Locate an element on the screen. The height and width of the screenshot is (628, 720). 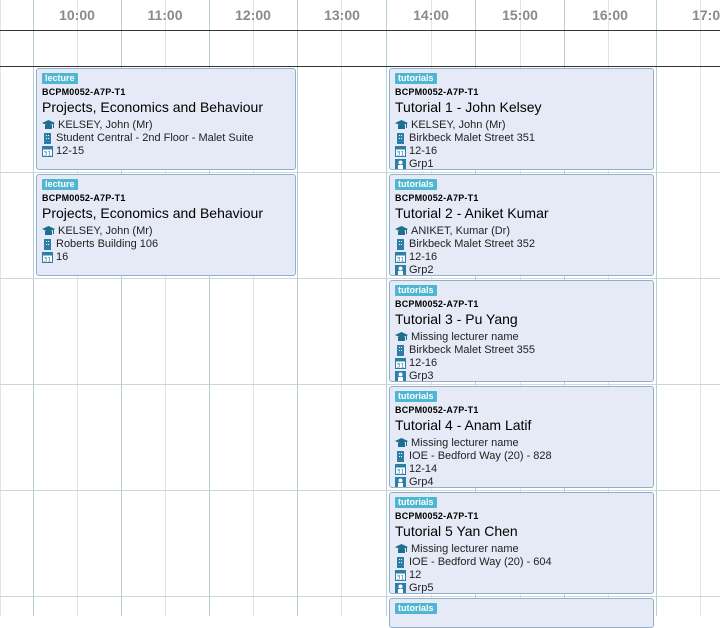
group-label: Grp4 is located at coordinates (421, 482).